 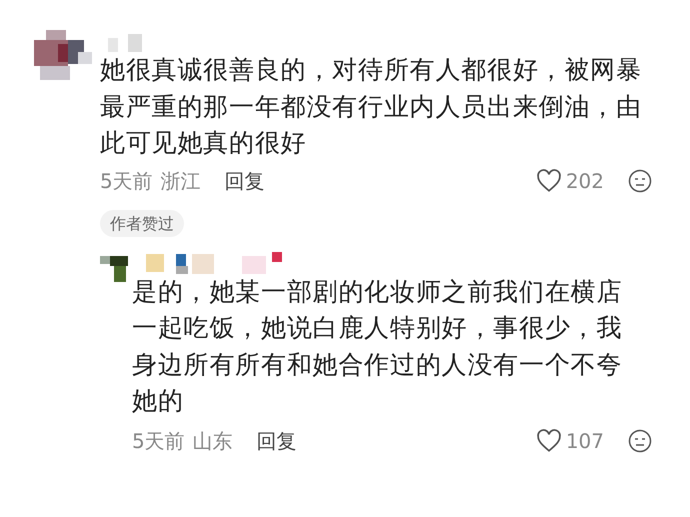 What do you see at coordinates (585, 181) in the screenshot?
I see `like-count: 202` at bounding box center [585, 181].